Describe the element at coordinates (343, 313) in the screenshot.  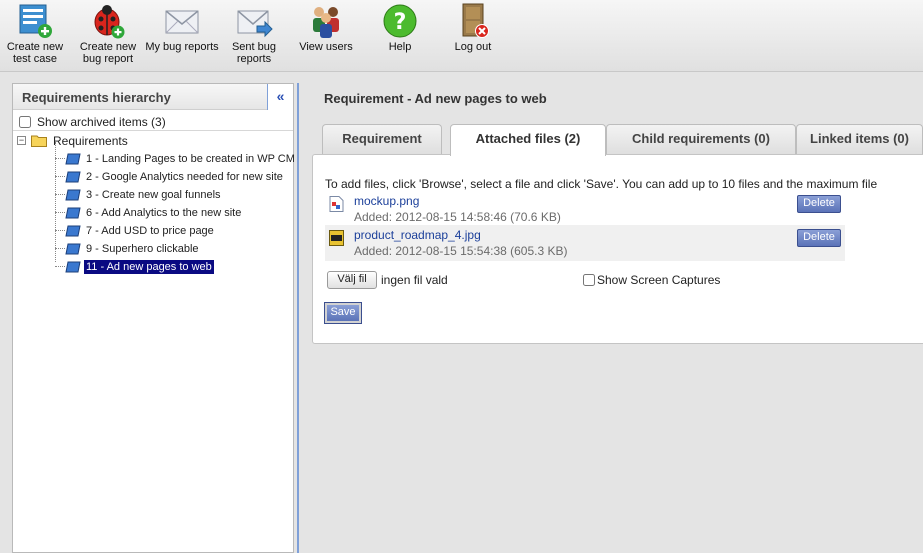
I see `save-button: Save` at that location.